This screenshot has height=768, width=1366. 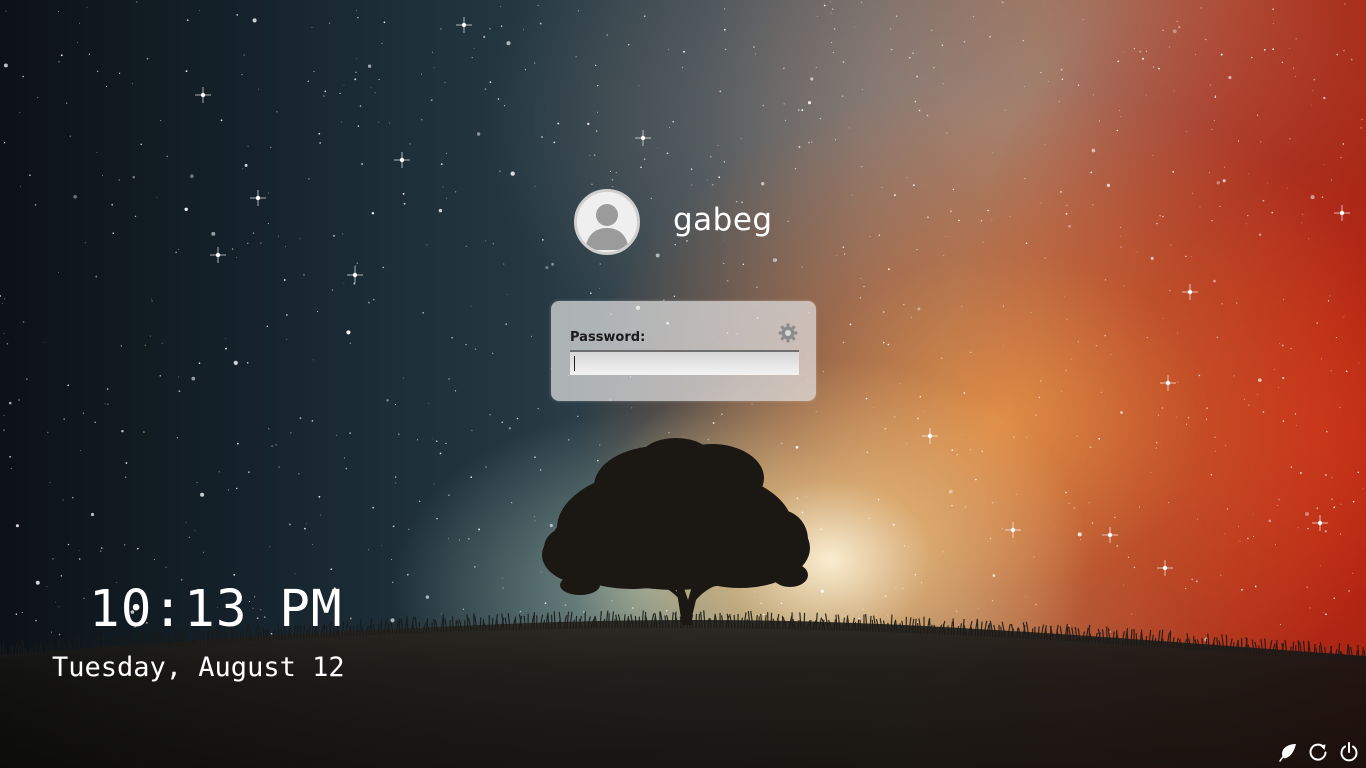 I want to click on power-icon, so click(x=1349, y=752).